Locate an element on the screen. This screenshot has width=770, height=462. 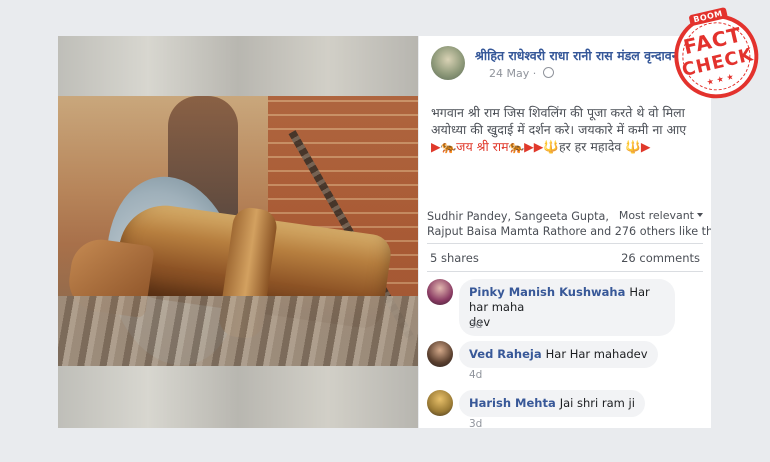
comment-author: Harish Mehta is located at coordinates (512, 403).